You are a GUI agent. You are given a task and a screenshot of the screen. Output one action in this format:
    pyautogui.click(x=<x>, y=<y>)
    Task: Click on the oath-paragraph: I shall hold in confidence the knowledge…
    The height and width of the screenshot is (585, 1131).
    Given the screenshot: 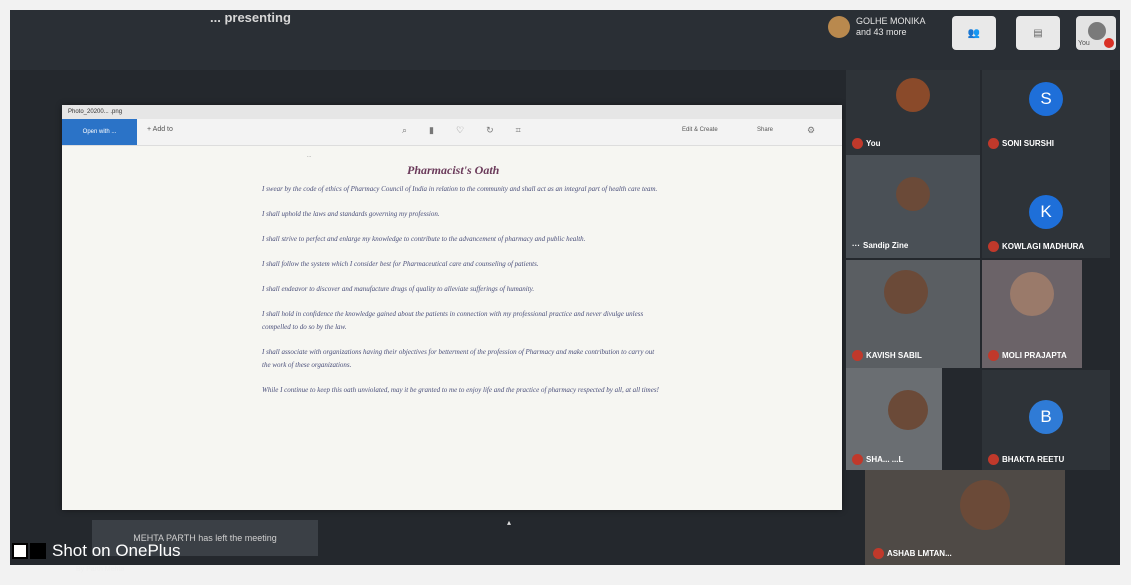 What is the action you would take?
    pyautogui.click(x=453, y=320)
    